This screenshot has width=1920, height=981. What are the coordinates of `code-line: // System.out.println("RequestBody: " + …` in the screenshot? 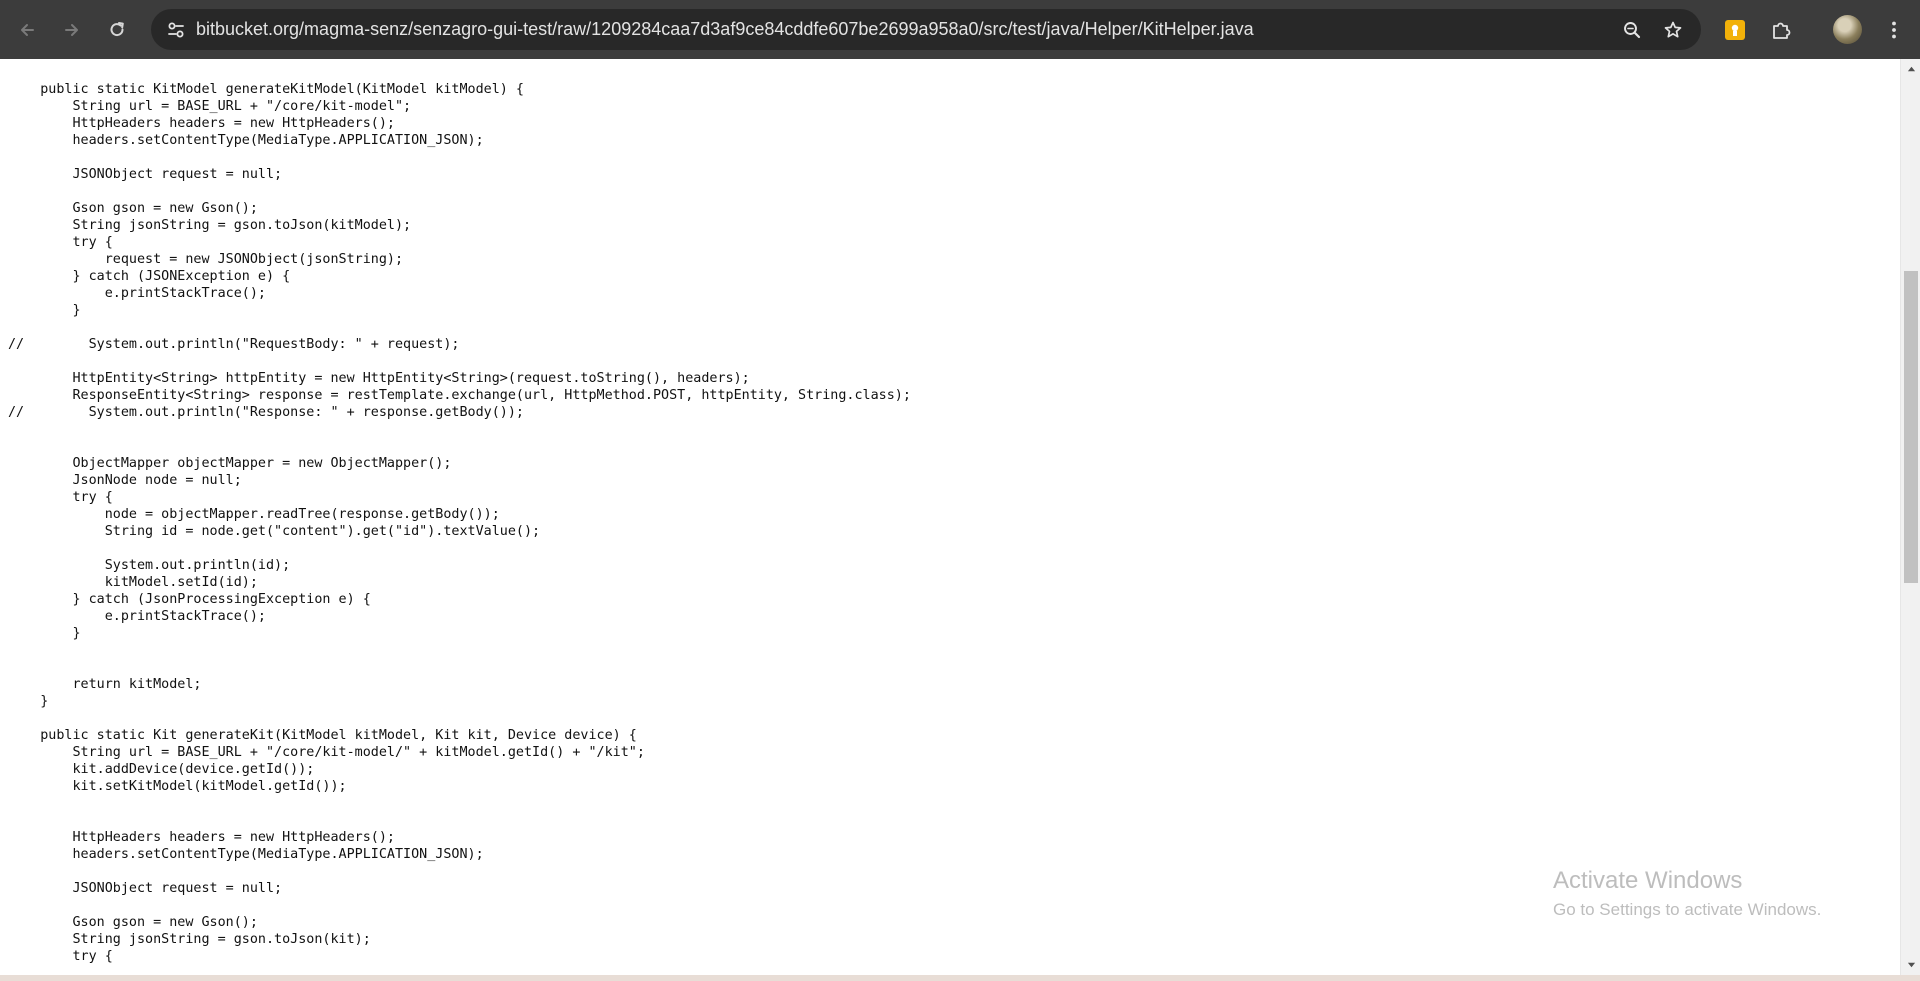 It's located at (234, 344).